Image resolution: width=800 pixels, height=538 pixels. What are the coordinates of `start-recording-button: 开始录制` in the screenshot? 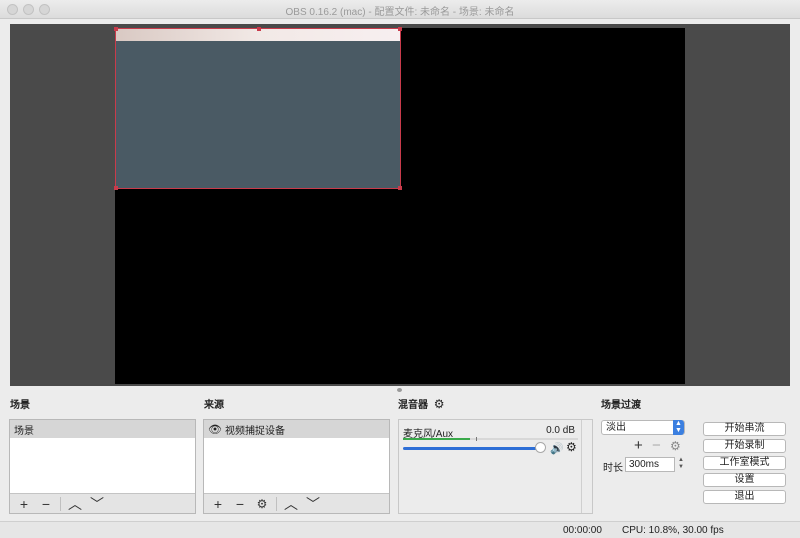 It's located at (744, 446).